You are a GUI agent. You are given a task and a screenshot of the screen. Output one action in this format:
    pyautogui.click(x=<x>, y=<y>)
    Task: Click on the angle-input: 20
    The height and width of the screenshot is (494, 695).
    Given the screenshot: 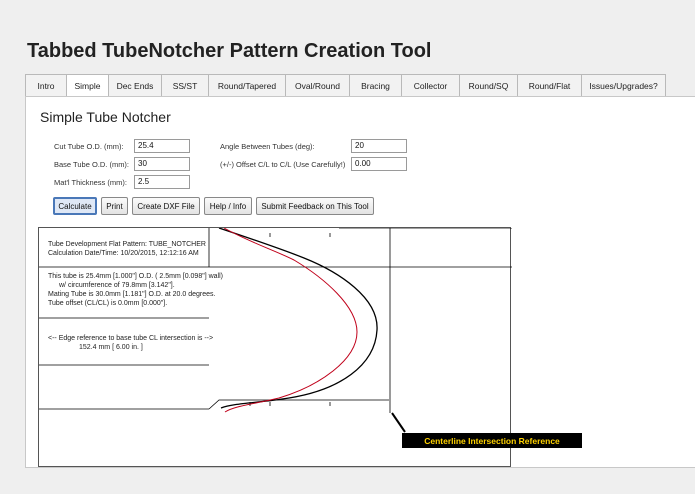 What is the action you would take?
    pyautogui.click(x=379, y=146)
    